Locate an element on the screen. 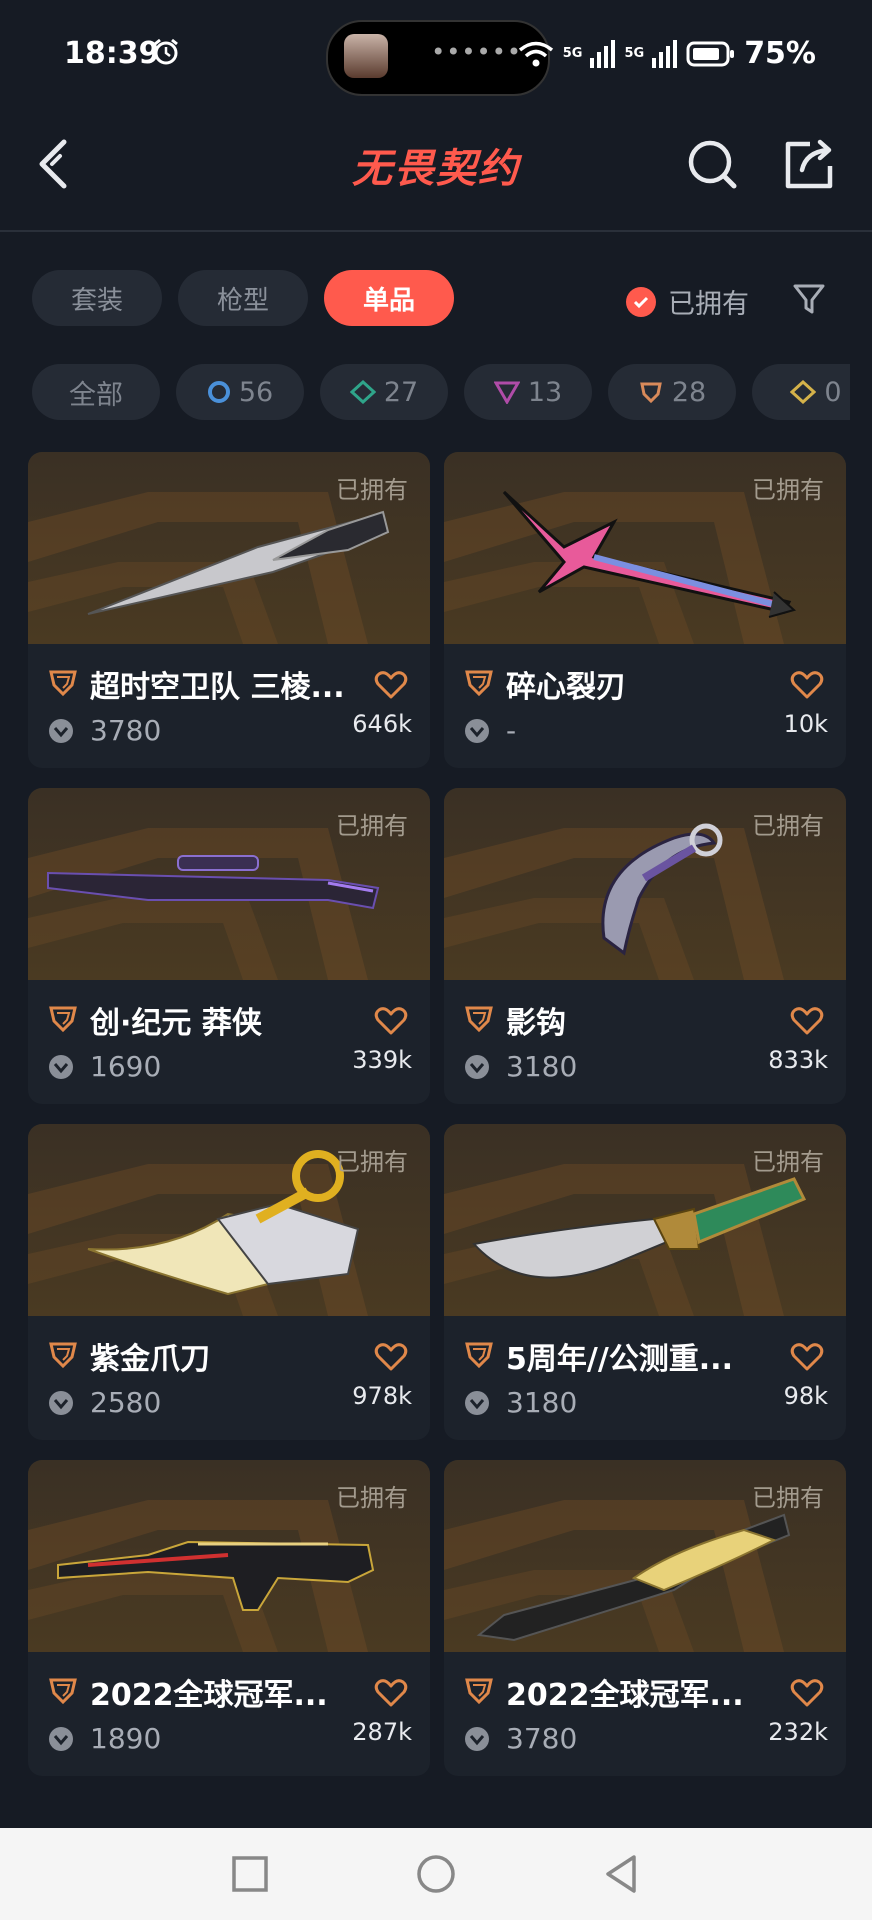 The height and width of the screenshot is (1920, 872). item-card: 已拥有影钩 3180 833k is located at coordinates (645, 946).